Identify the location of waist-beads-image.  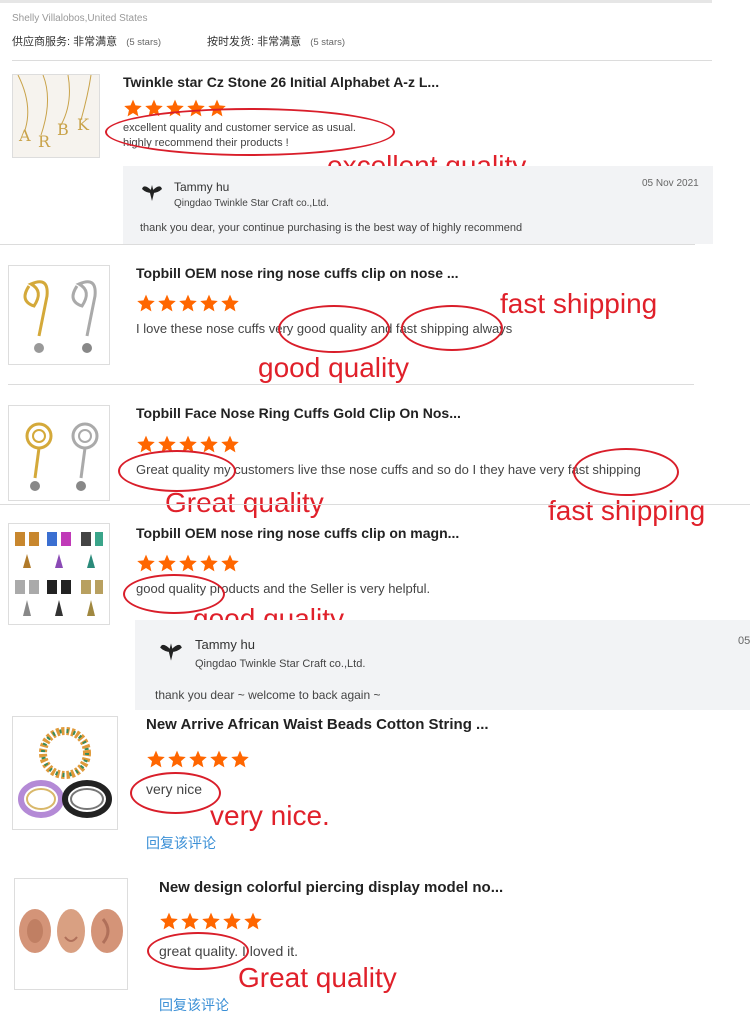
(65, 773).